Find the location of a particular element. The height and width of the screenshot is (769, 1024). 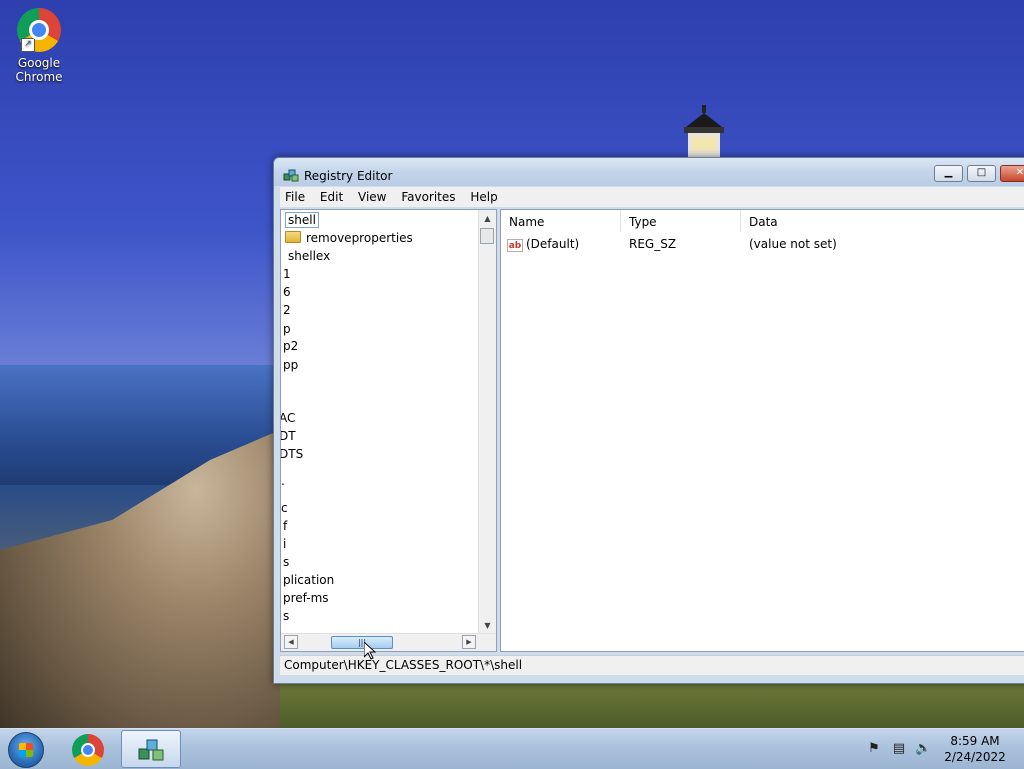

chrome-icon: ↗ is located at coordinates (39, 30).